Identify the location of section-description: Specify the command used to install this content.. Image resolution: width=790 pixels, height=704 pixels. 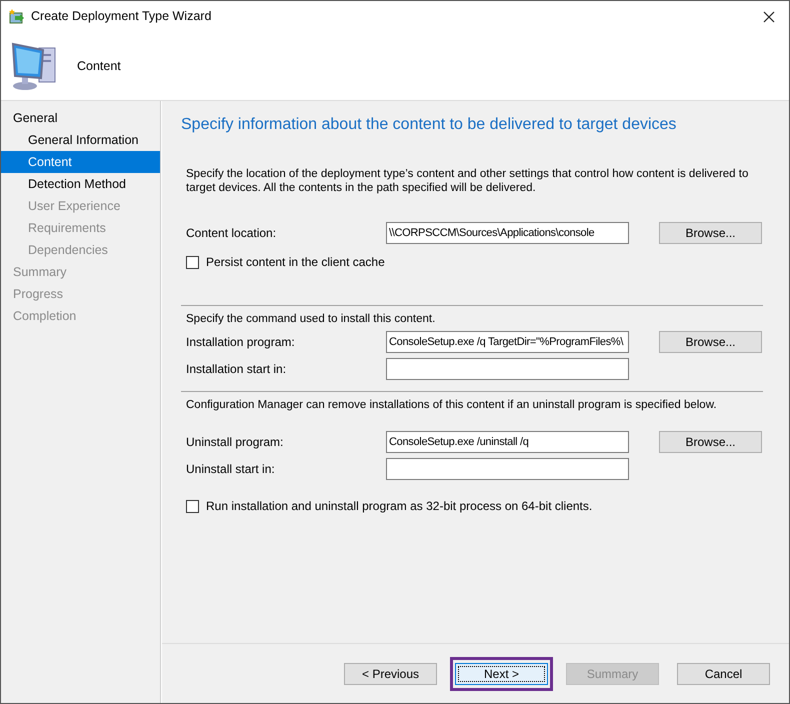
(311, 319).